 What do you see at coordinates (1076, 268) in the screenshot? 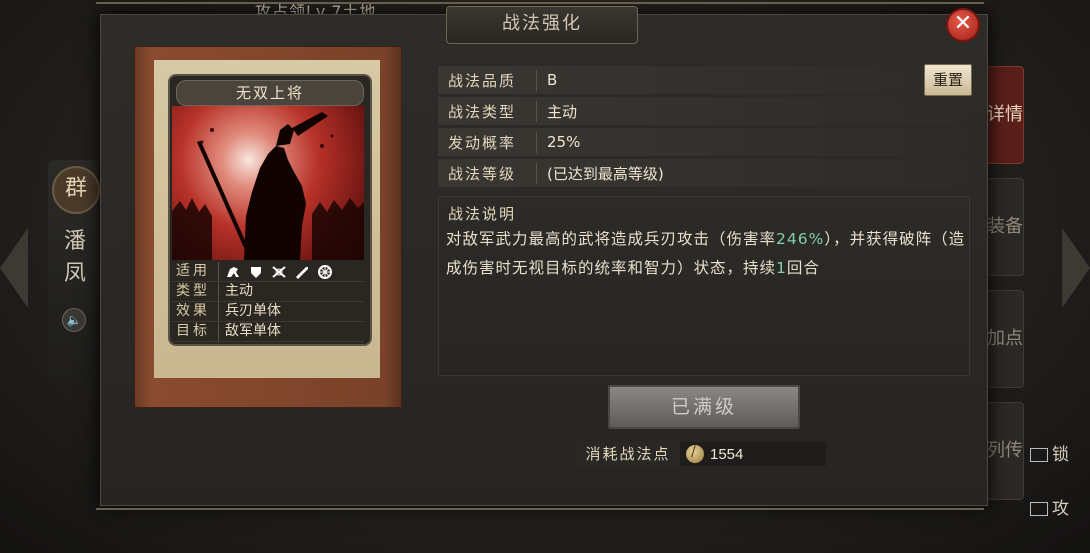
I see `next-arrow-icon` at bounding box center [1076, 268].